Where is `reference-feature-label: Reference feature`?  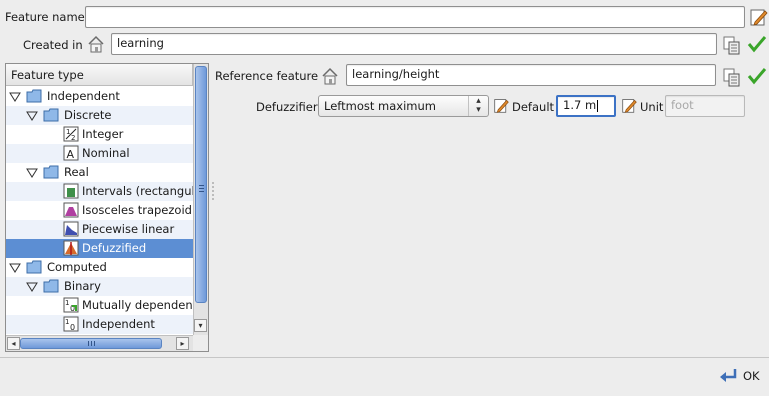 reference-feature-label: Reference feature is located at coordinates (267, 76).